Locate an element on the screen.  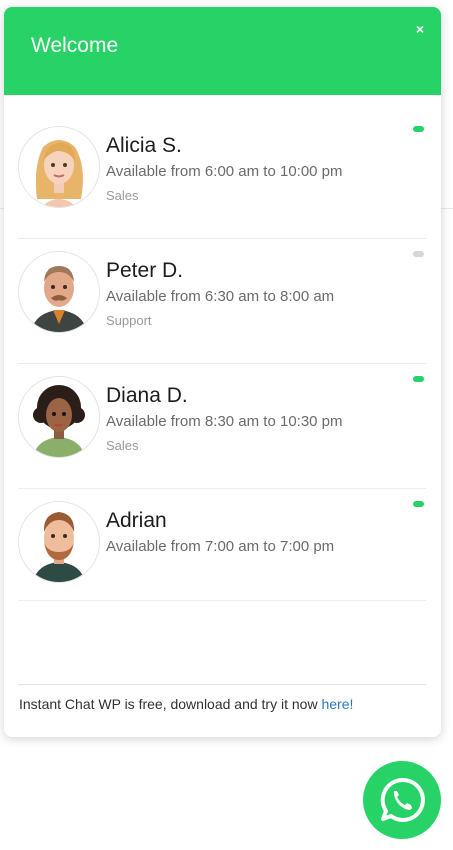
download-link: here! is located at coordinates (337, 704).